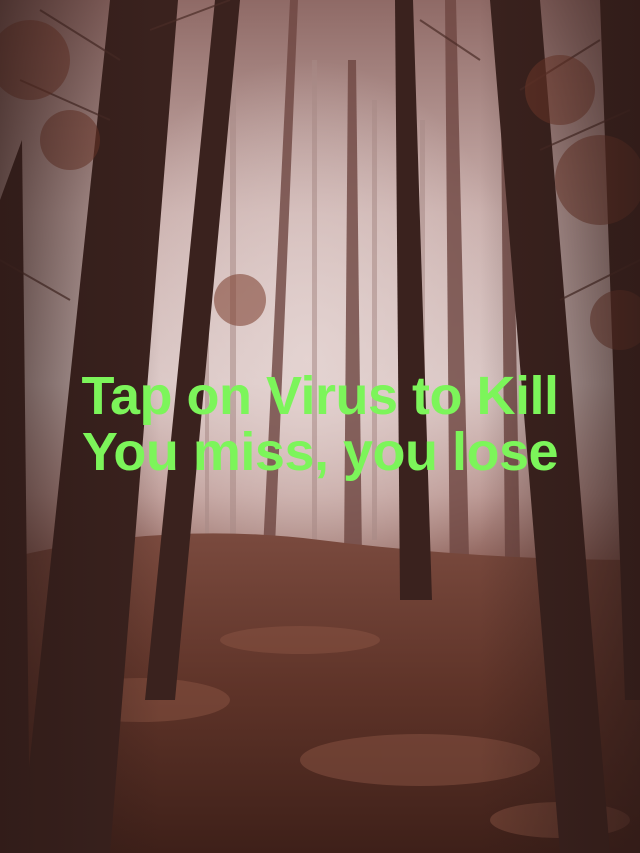 This screenshot has width=640, height=853. What do you see at coordinates (320, 396) in the screenshot?
I see `instruction-line-1: Tap on Virus to Kill` at bounding box center [320, 396].